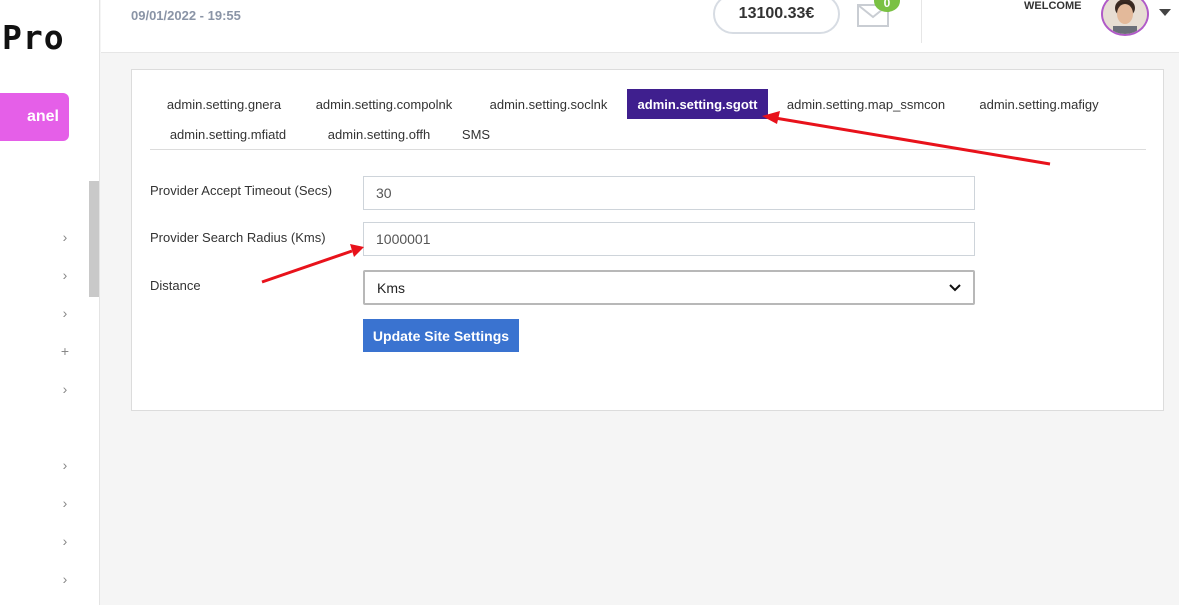  I want to click on search-radius-input: 1000001, so click(669, 239).